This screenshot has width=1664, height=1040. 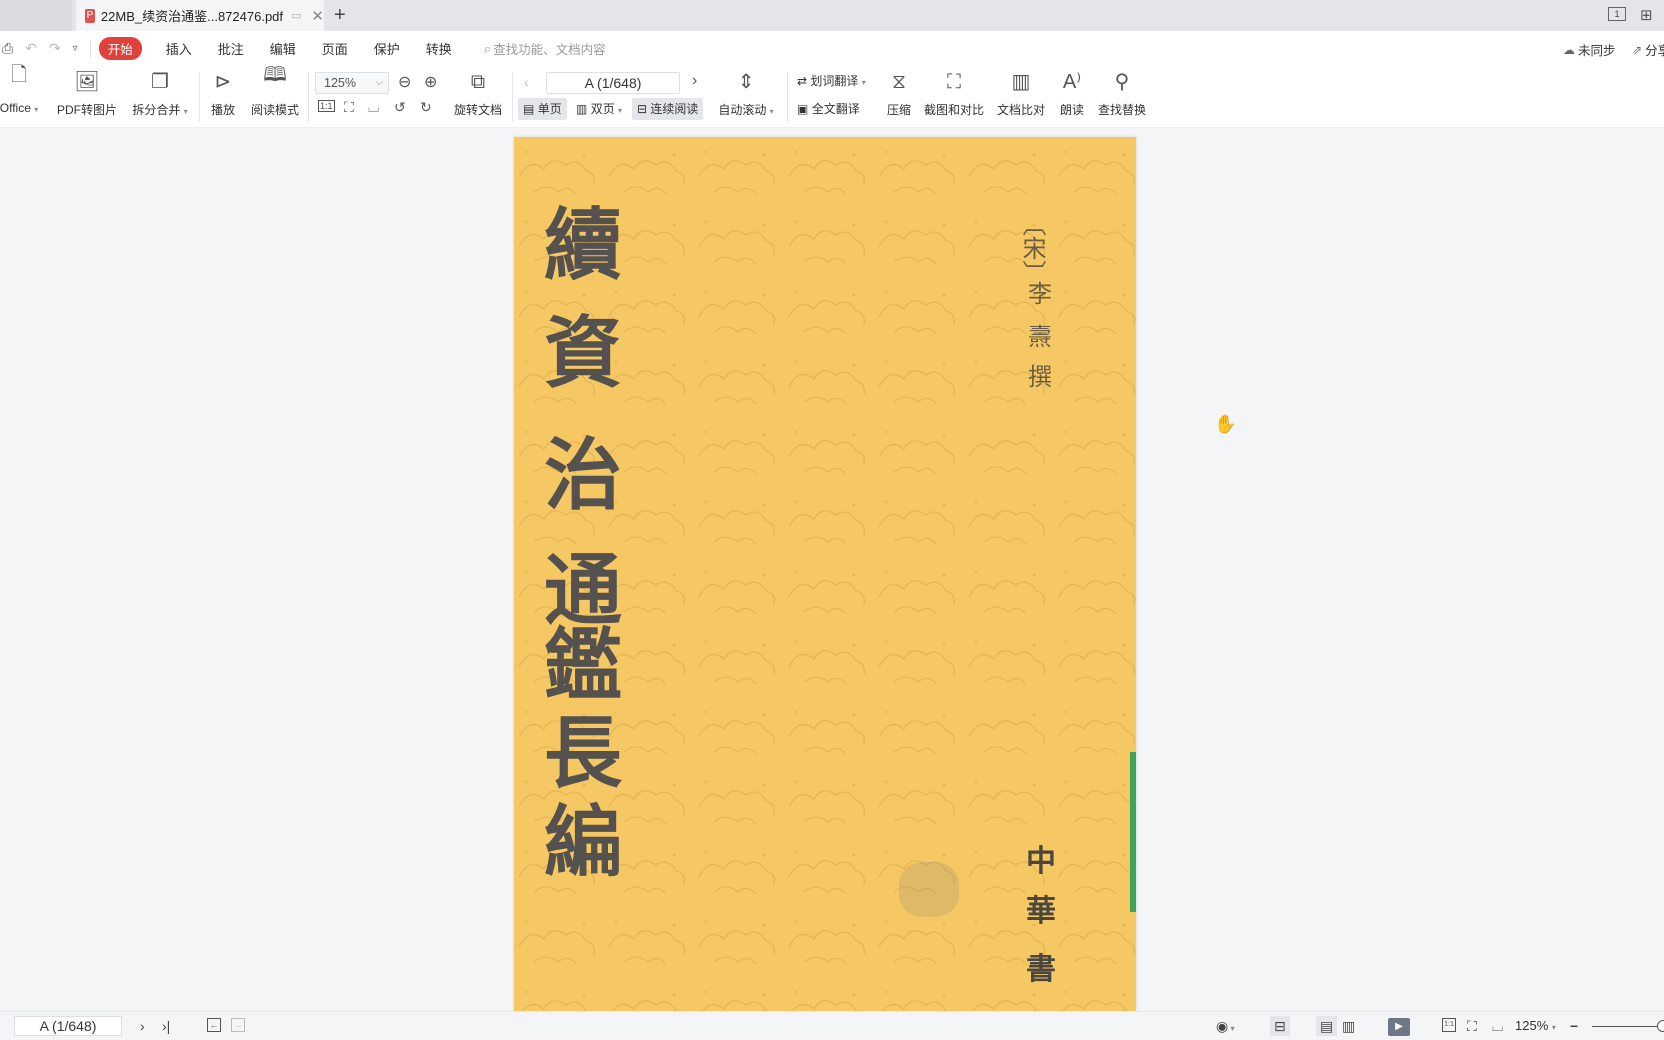 What do you see at coordinates (166, 1026) in the screenshot?
I see `last-page-icon: ›|` at bounding box center [166, 1026].